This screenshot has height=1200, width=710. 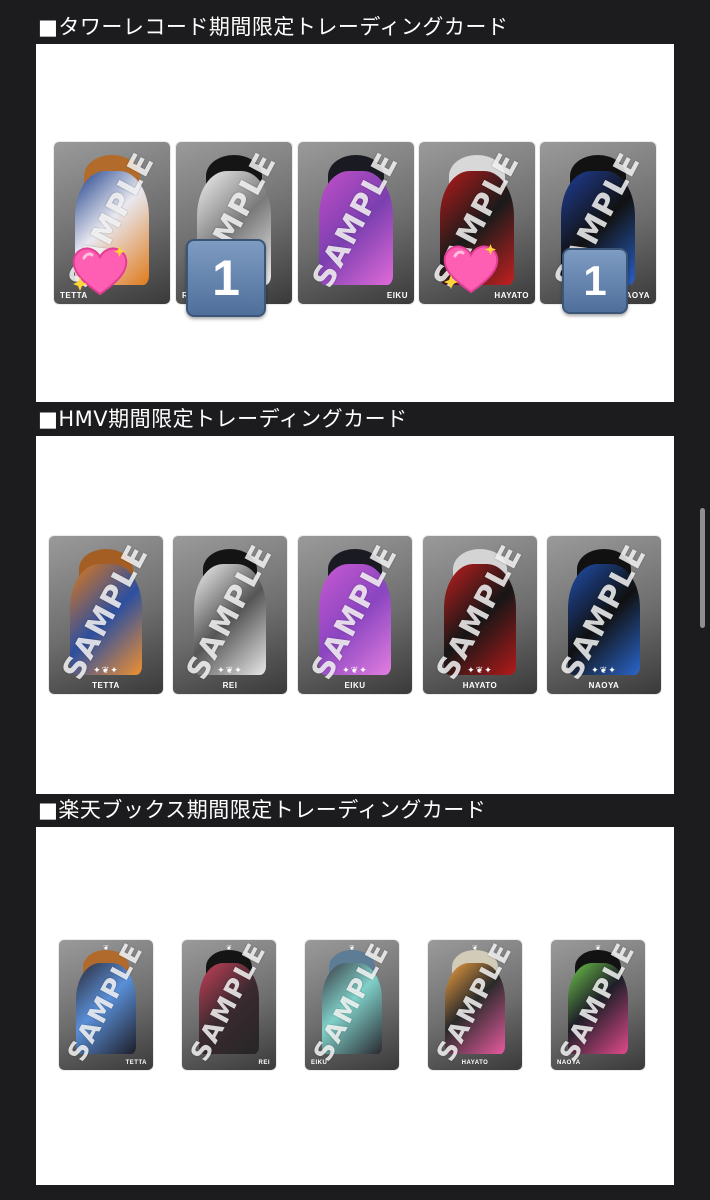 What do you see at coordinates (229, 1005) in the screenshot?
I see `trading-card-rei: ❦ SAMPLE REI` at bounding box center [229, 1005].